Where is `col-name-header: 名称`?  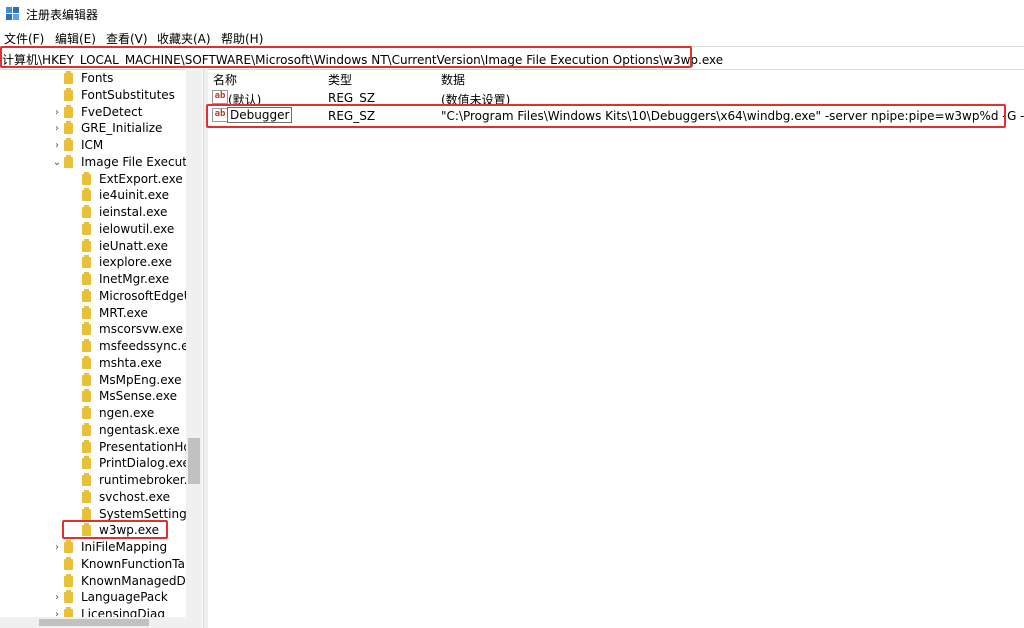 col-name-header: 名称 is located at coordinates (225, 79).